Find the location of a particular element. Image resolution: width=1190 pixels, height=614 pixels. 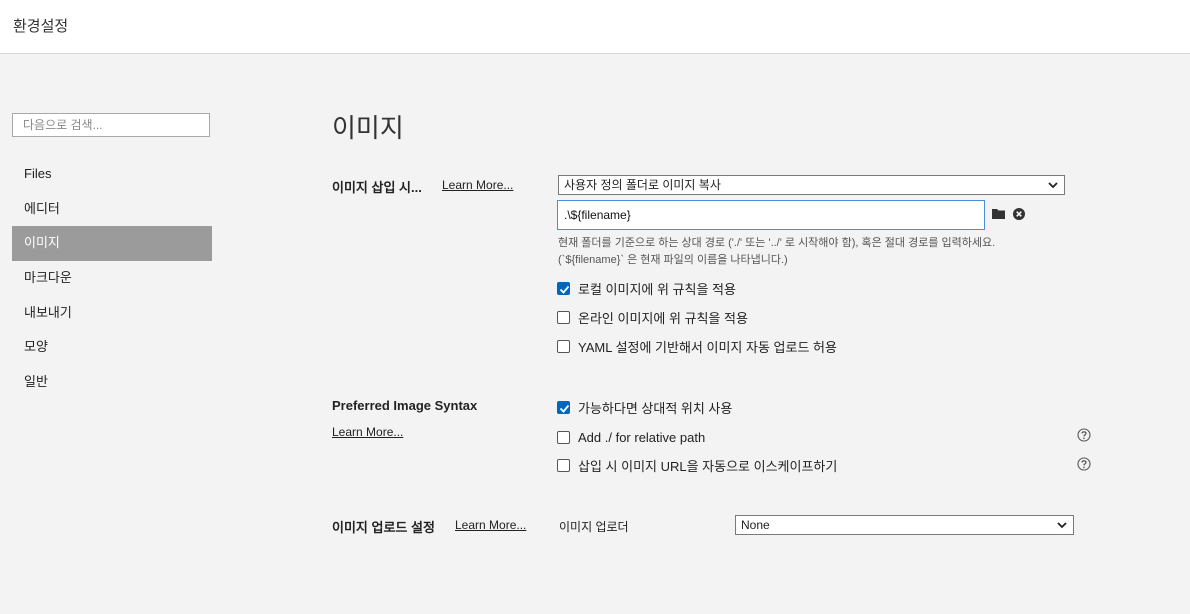

sidebar-item-files: Files is located at coordinates (112, 174).